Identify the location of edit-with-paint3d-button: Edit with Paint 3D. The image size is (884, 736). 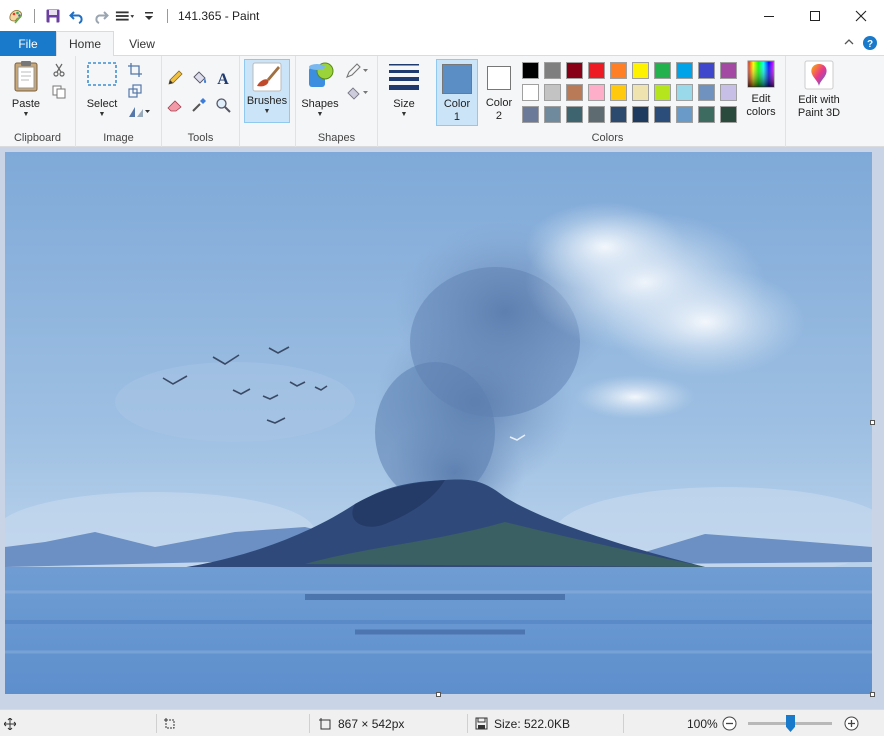
(819, 89).